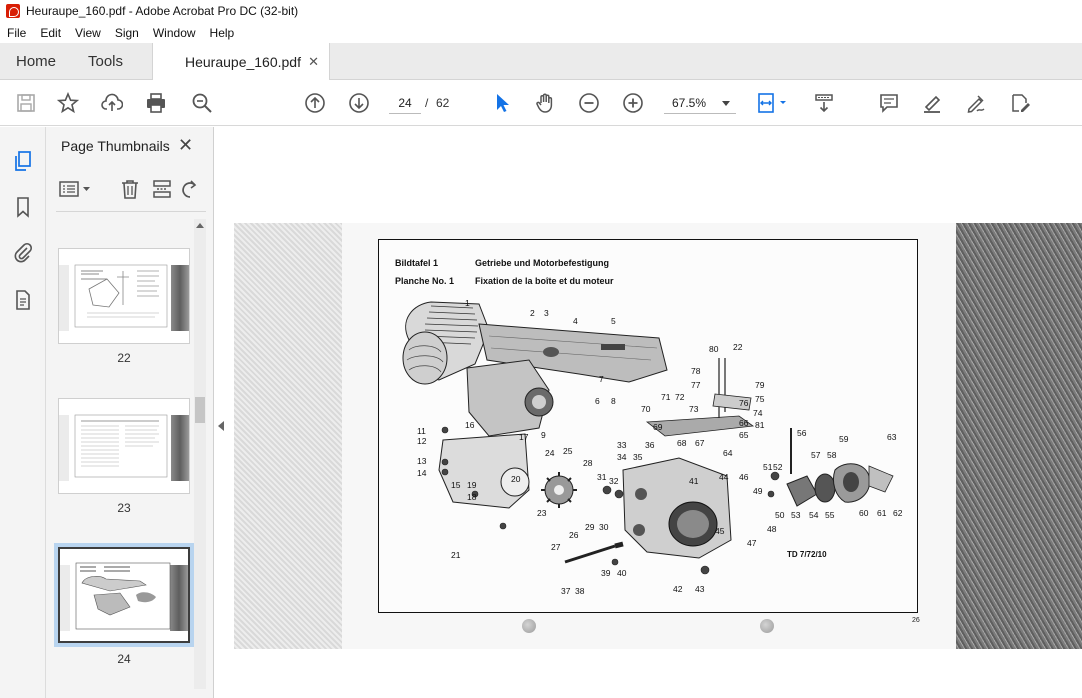 The height and width of the screenshot is (698, 1082). Describe the element at coordinates (313, 62) in the screenshot. I see `close-tab-icon: ✕` at that location.